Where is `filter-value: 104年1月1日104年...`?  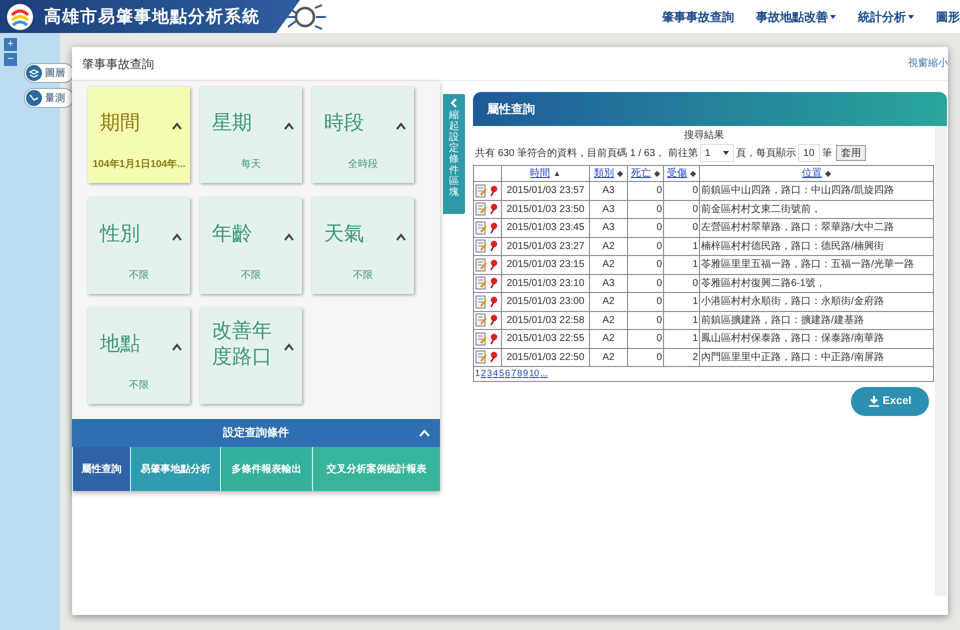
filter-value: 104年1月1日104年... is located at coordinates (139, 165).